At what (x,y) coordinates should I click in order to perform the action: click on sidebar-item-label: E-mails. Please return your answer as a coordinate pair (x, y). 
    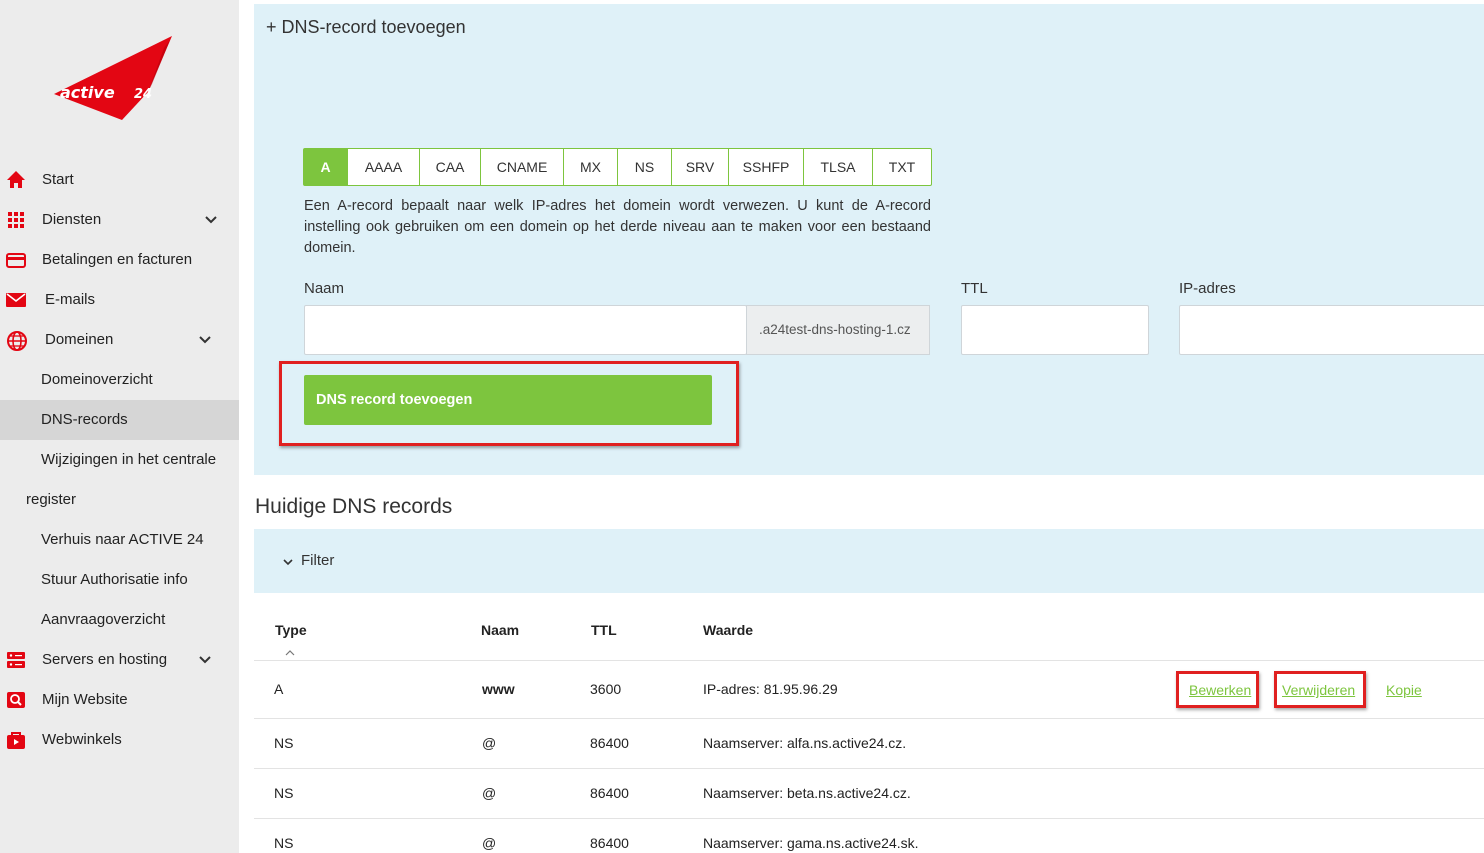
    Looking at the image, I should click on (70, 299).